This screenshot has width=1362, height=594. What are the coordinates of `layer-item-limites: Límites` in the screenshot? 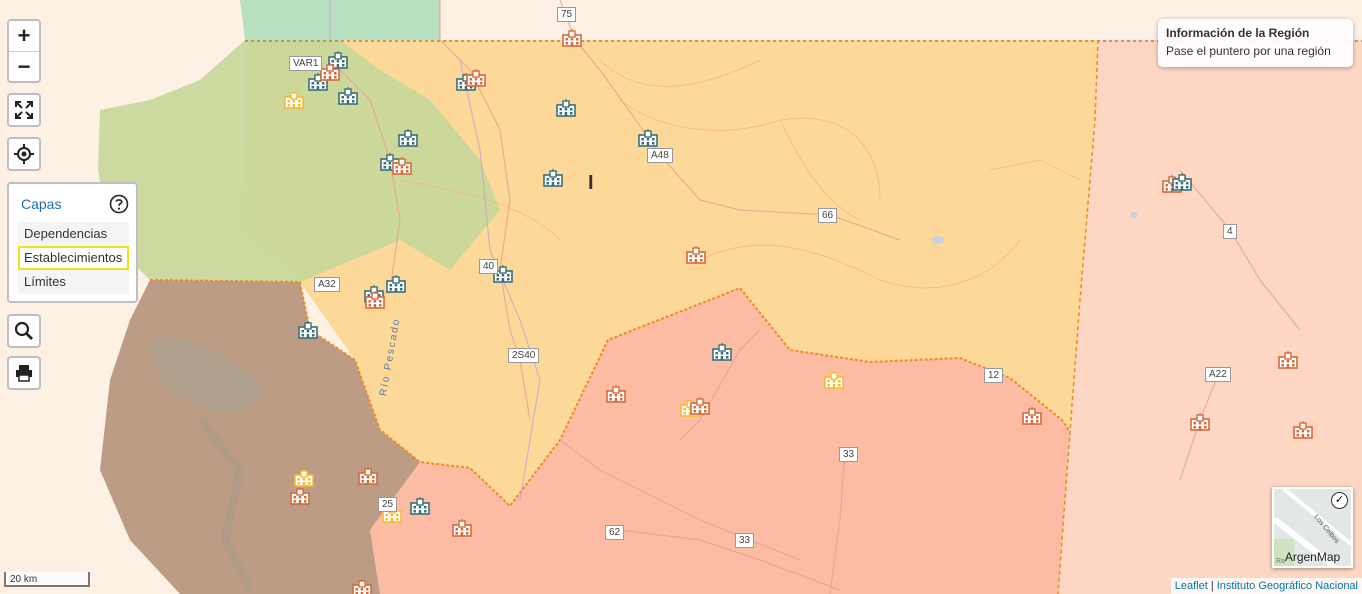 It's located at (73, 282).